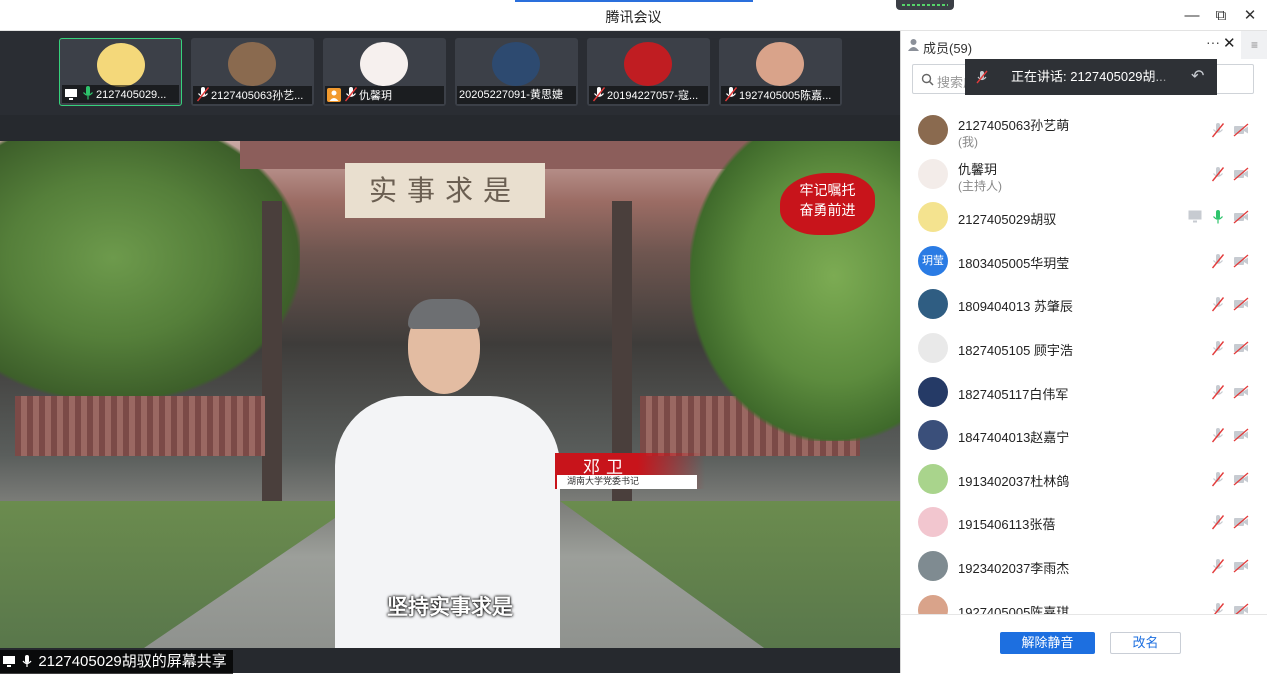  I want to click on member-name: 仇馨玥, so click(978, 169).